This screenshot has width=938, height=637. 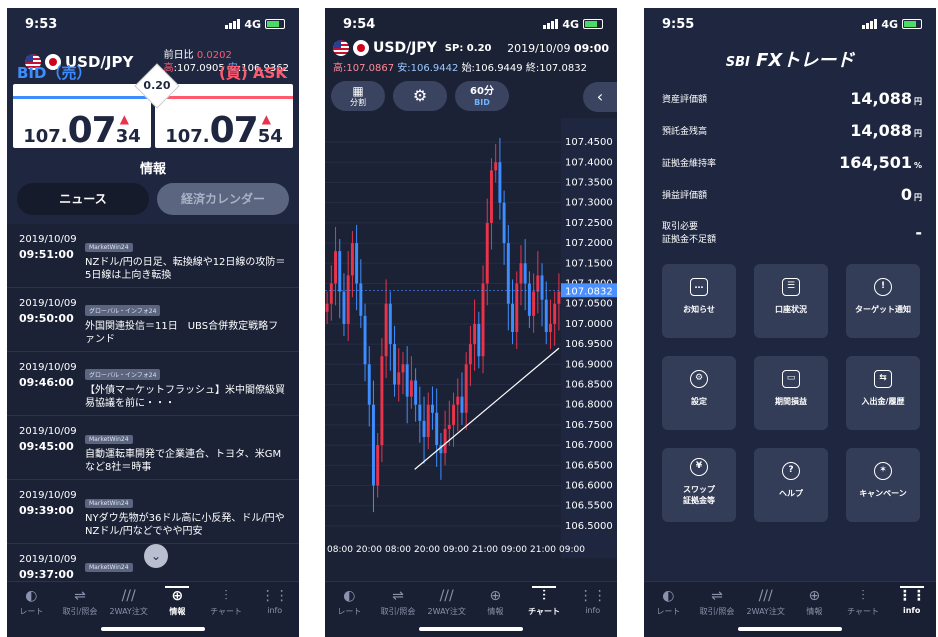 I want to click on y-tick-label: 106.5500, so click(x=589, y=506).